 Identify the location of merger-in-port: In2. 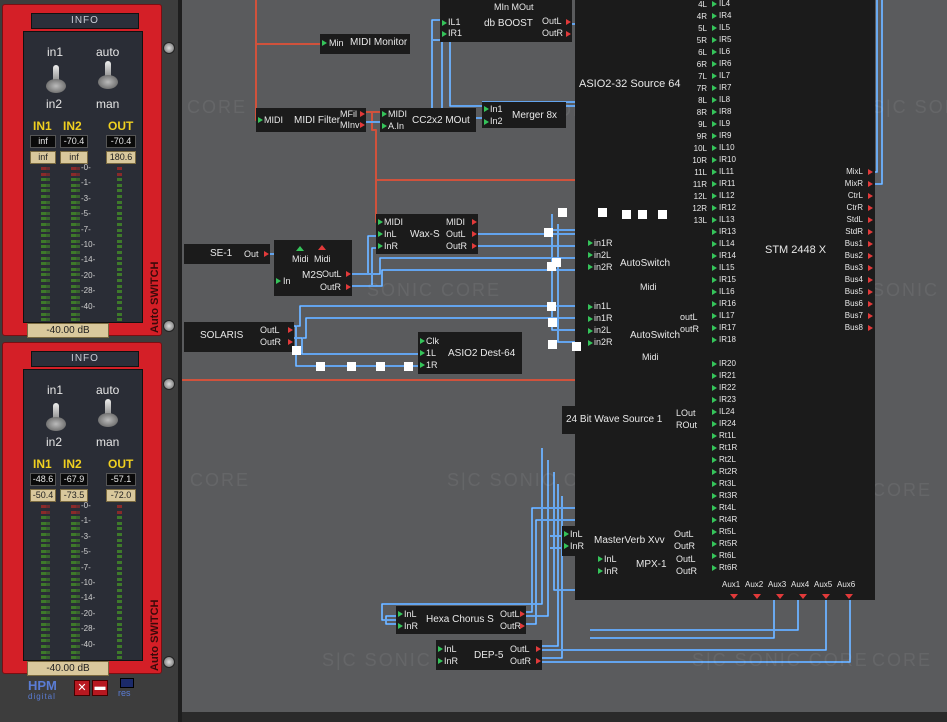
(496, 121).